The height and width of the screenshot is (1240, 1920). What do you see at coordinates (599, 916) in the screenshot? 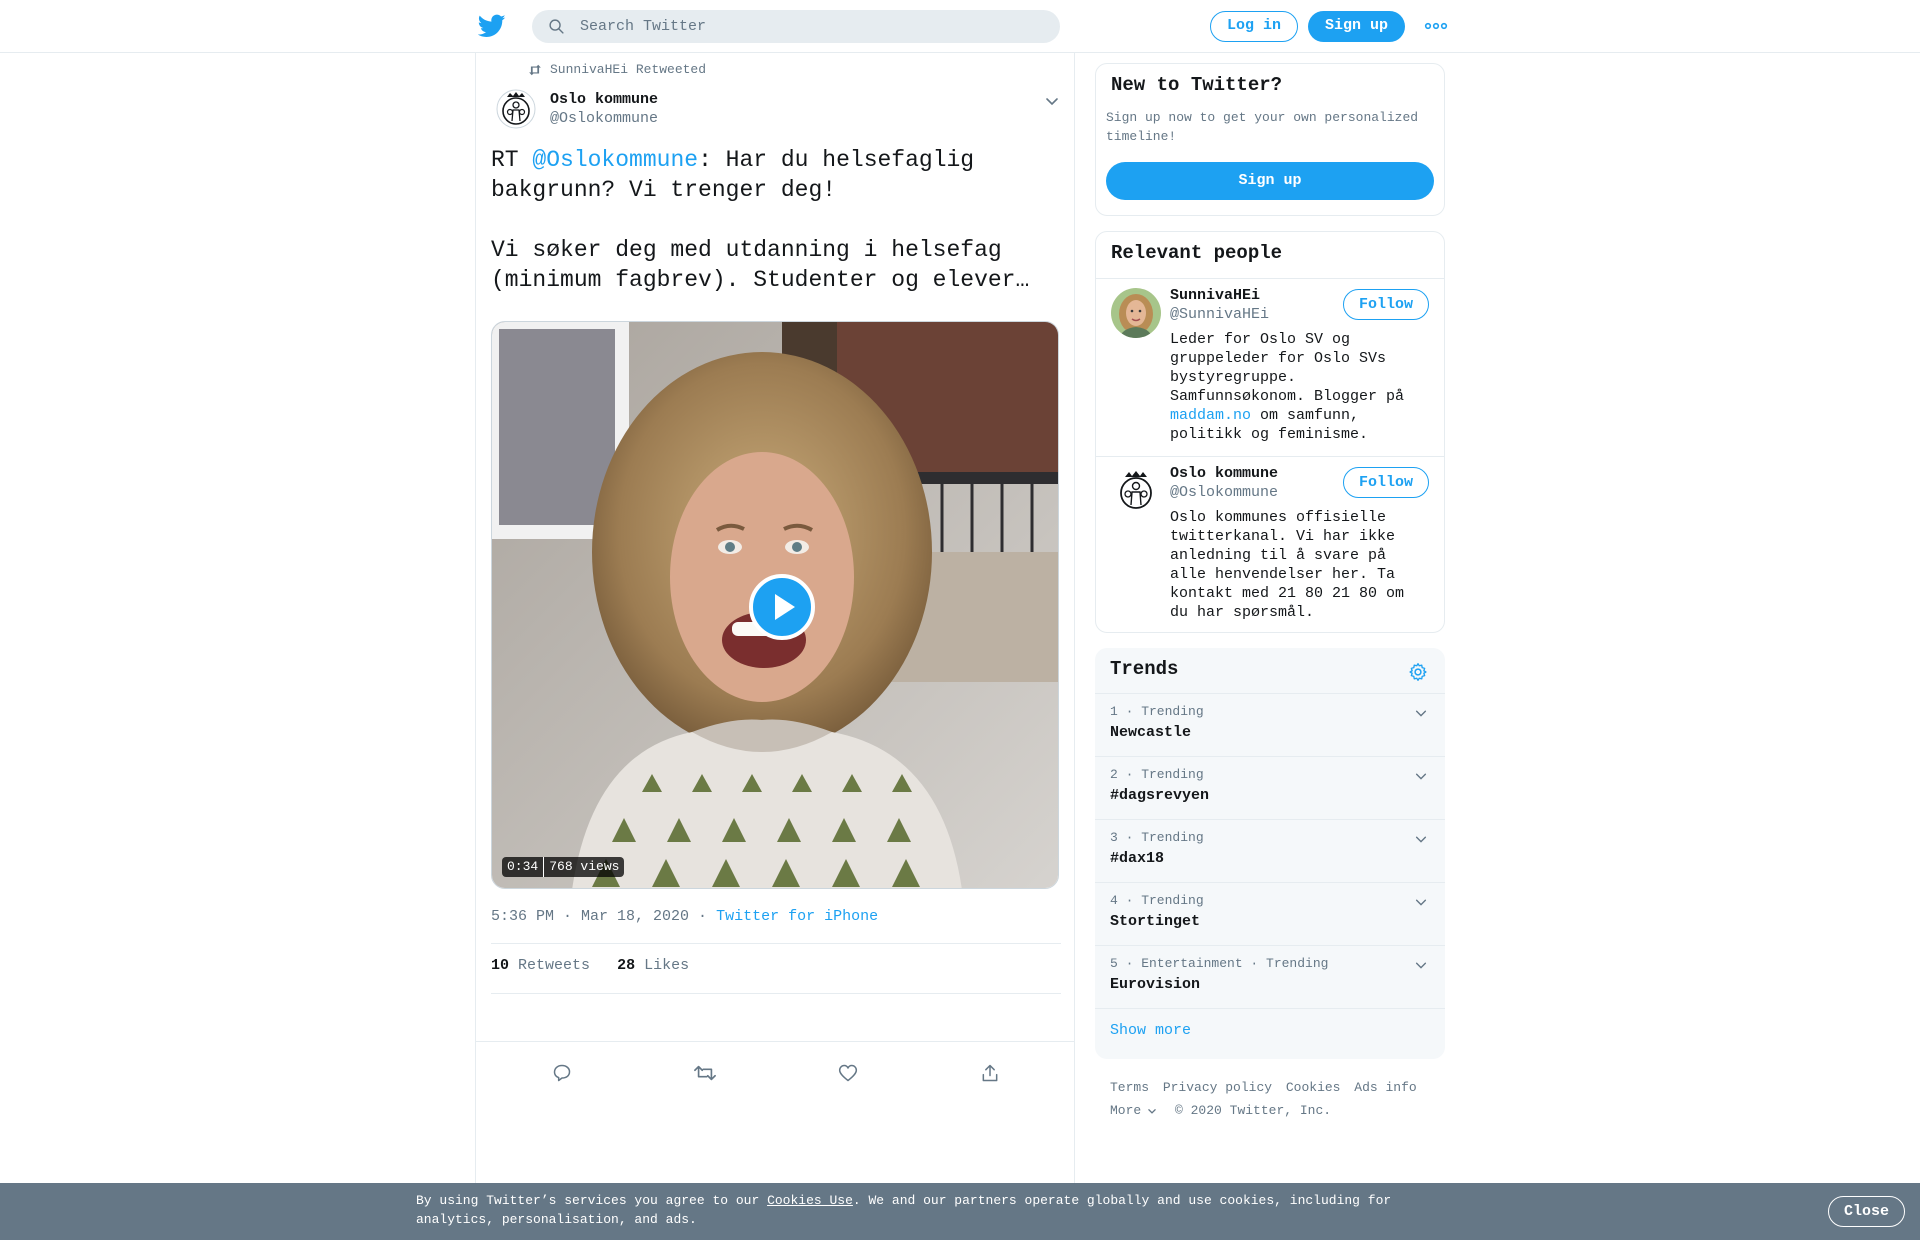
I see `tweet-timestamp-text: 5:36 PM · Mar 18, 2020 ·` at bounding box center [599, 916].